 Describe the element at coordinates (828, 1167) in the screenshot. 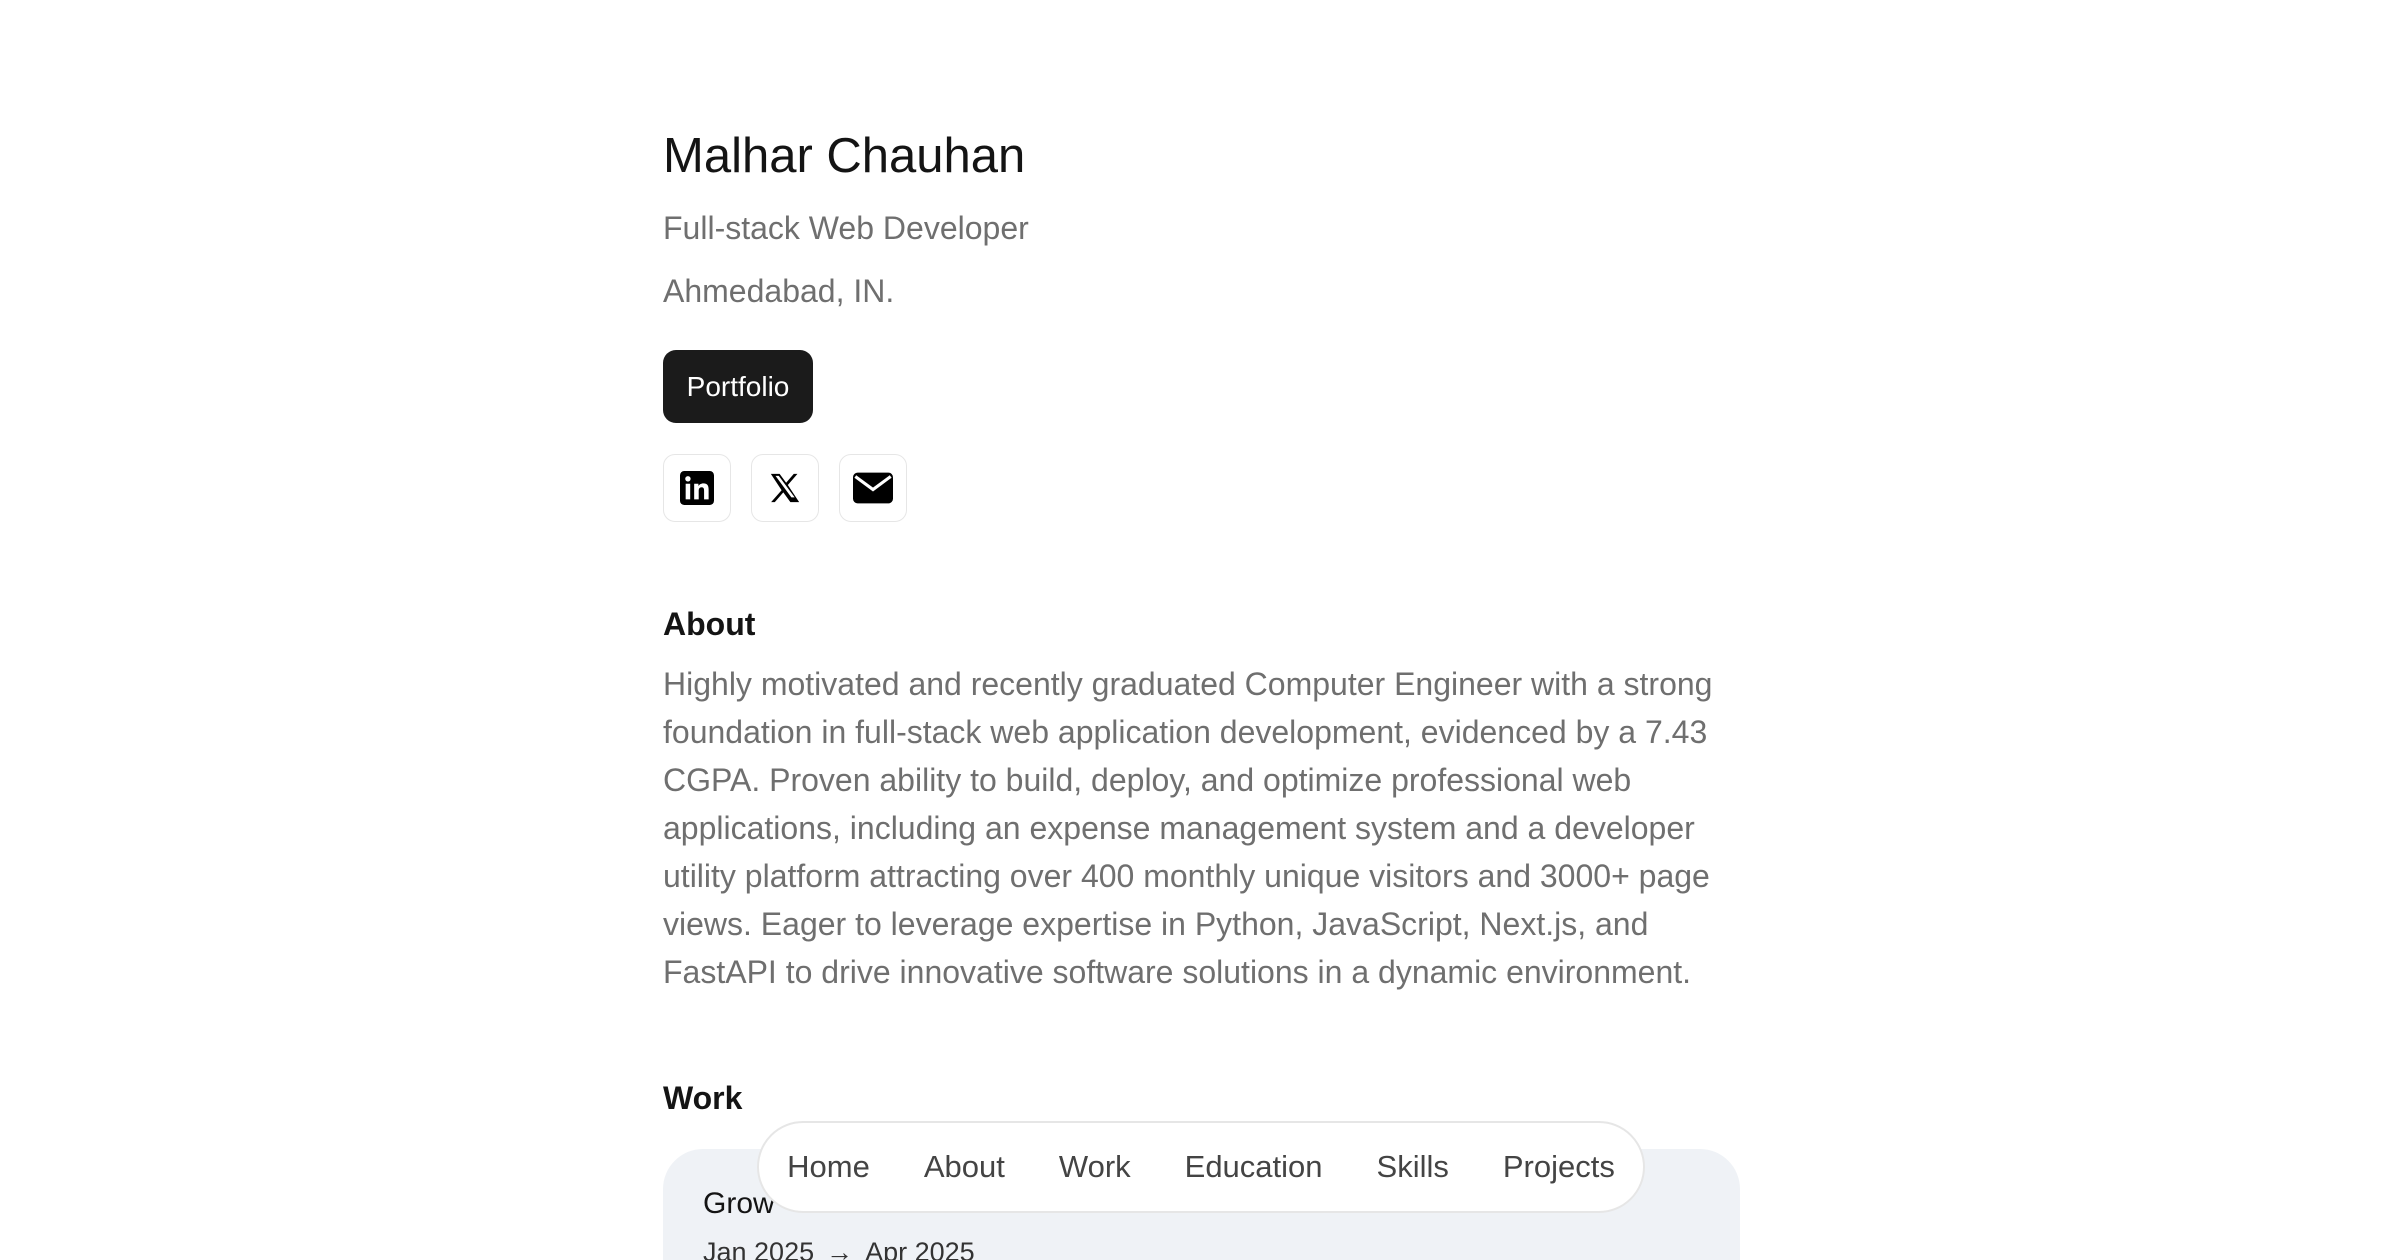

I see `nav-home: Home` at that location.